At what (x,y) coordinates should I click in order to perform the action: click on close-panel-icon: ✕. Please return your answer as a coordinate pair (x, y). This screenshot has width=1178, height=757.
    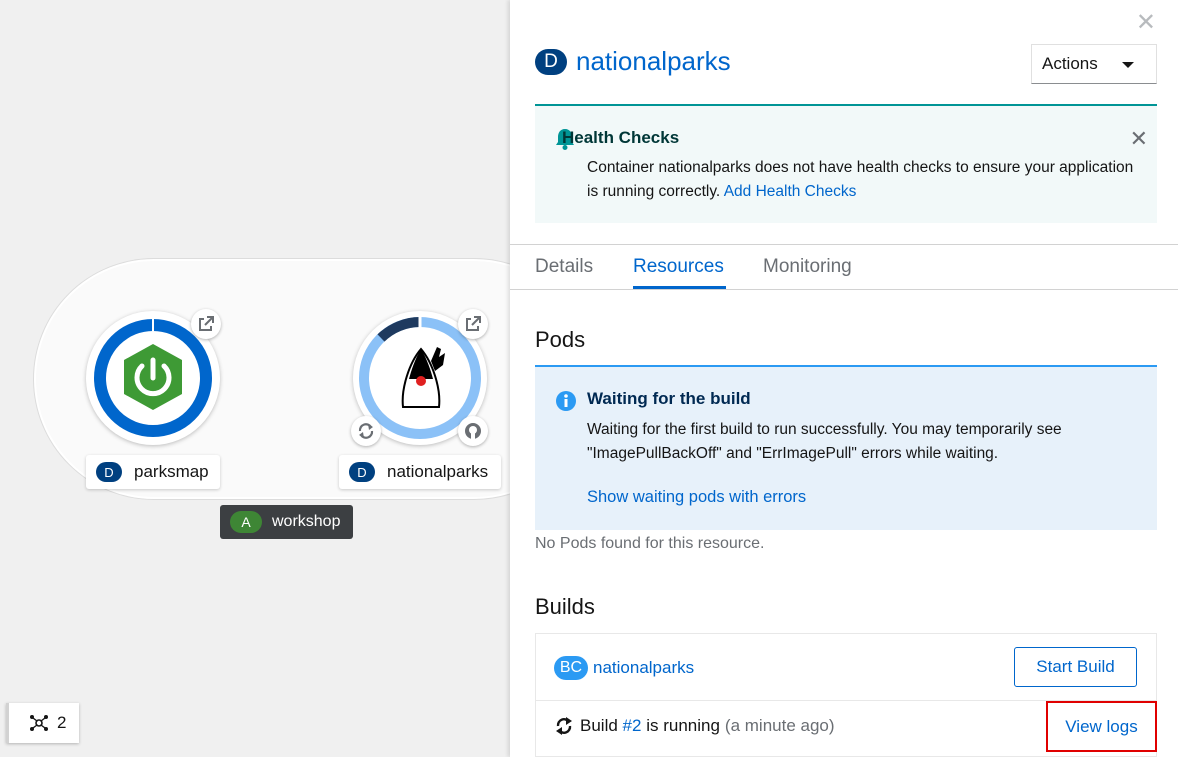
    Looking at the image, I should click on (1146, 22).